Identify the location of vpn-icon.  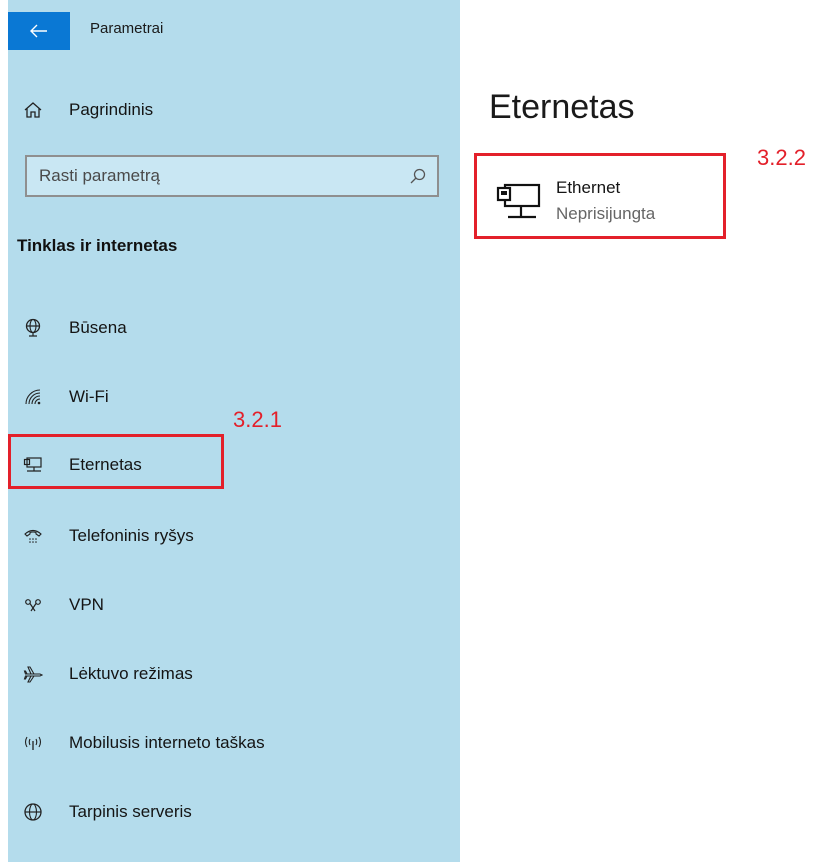
(33, 605).